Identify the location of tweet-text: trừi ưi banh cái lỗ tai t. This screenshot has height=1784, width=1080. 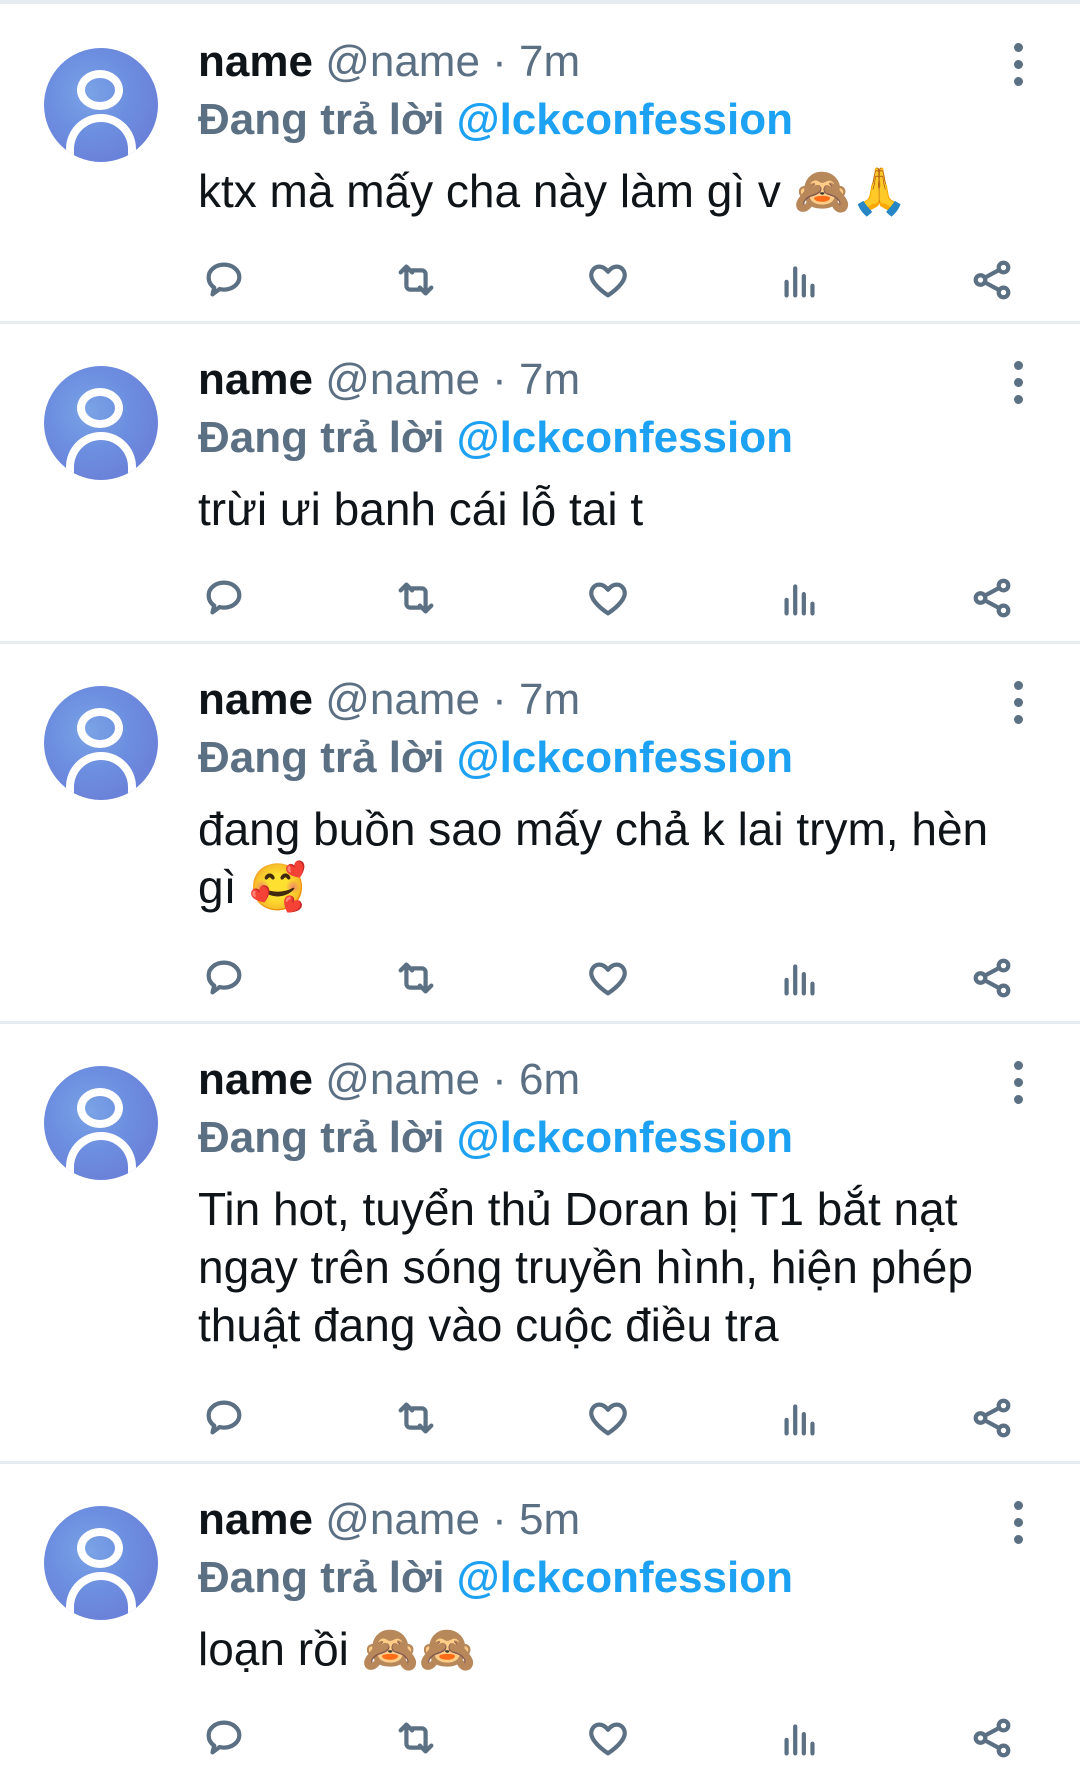
(421, 509).